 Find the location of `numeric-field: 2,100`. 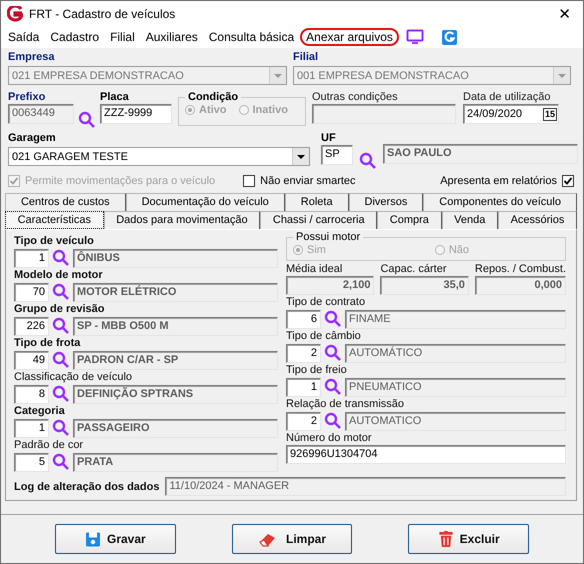

numeric-field: 2,100 is located at coordinates (330, 285).